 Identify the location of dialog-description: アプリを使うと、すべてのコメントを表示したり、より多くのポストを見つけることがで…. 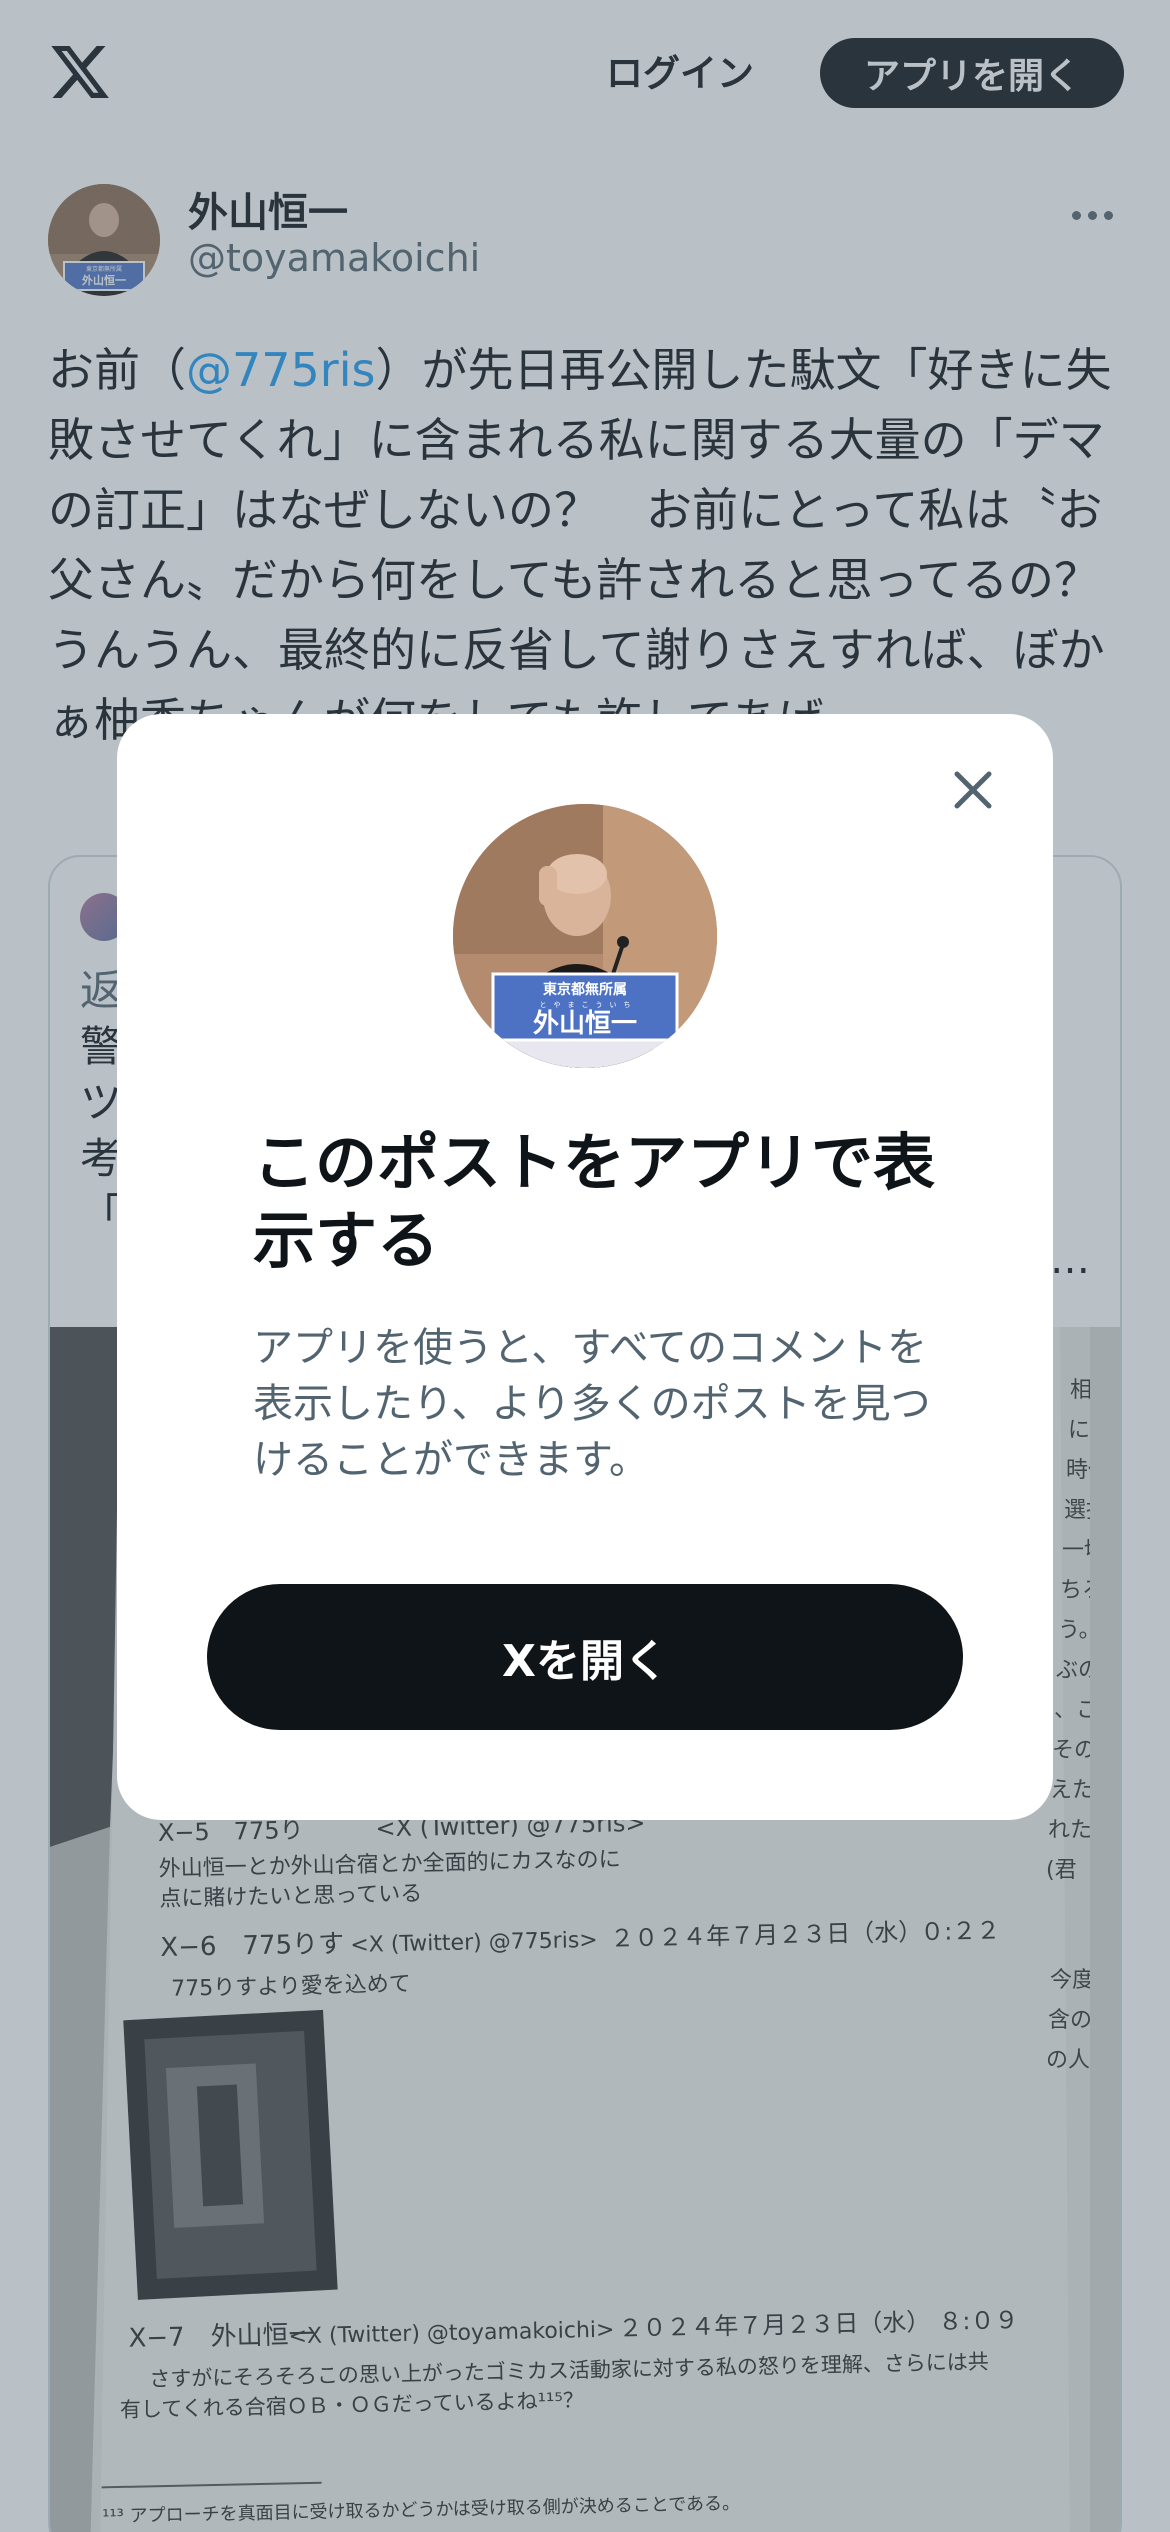
(592, 1404).